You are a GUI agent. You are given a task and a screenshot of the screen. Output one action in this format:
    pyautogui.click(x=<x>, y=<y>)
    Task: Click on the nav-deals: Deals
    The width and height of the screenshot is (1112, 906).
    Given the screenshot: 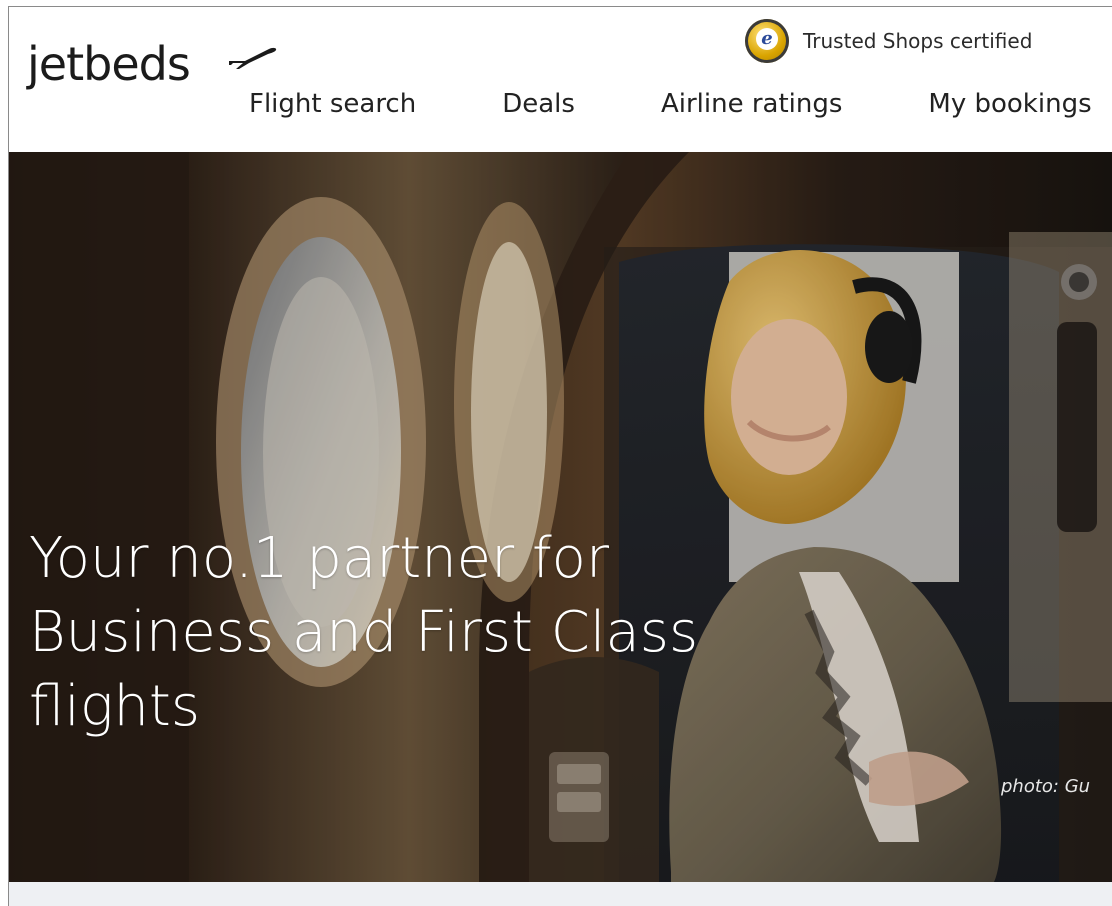 What is the action you would take?
    pyautogui.click(x=538, y=104)
    